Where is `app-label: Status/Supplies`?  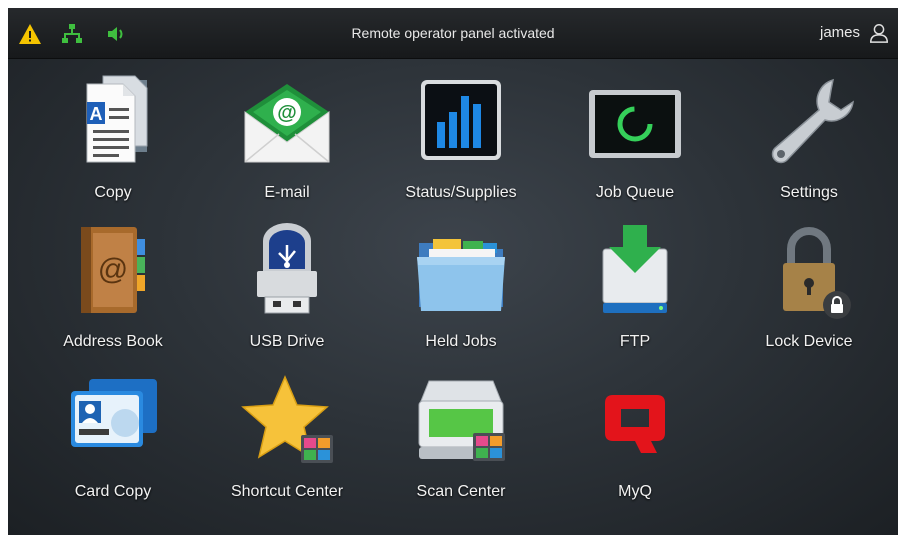 app-label: Status/Supplies is located at coordinates (461, 192).